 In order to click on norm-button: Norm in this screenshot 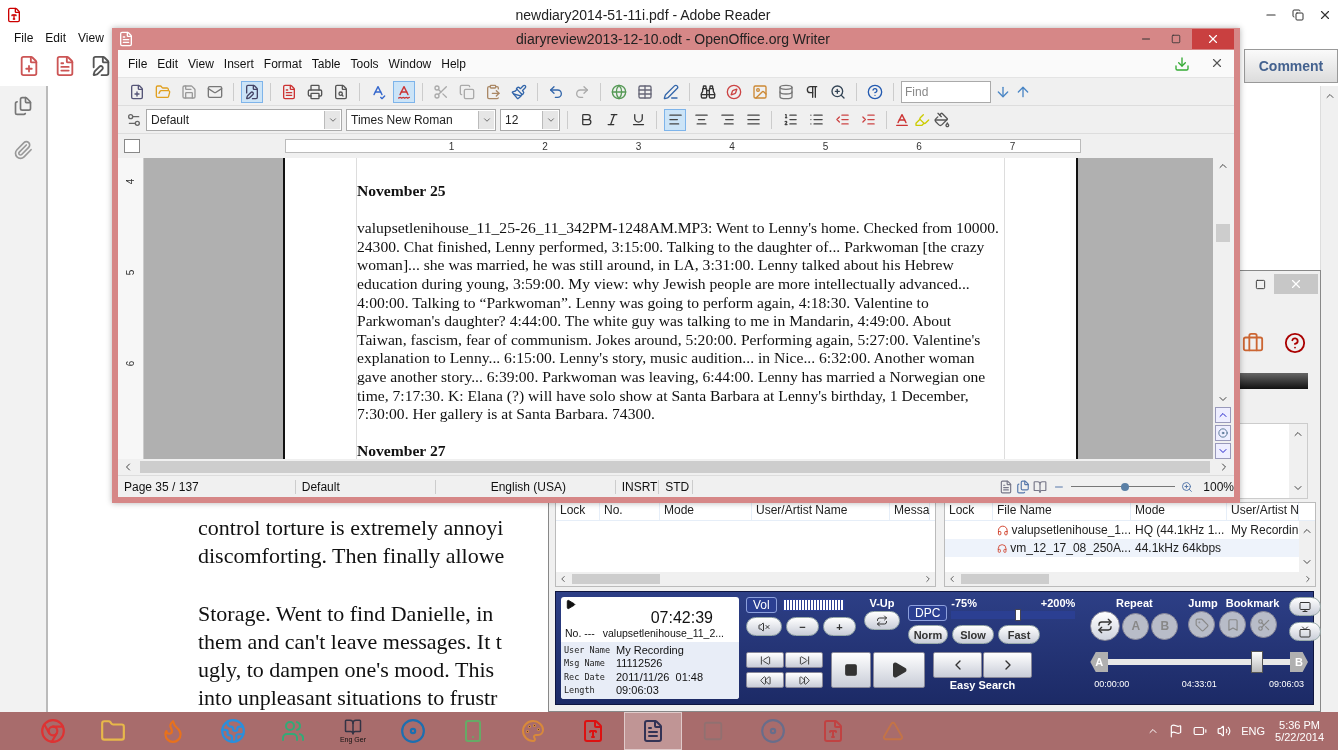, I will do `click(928, 634)`.